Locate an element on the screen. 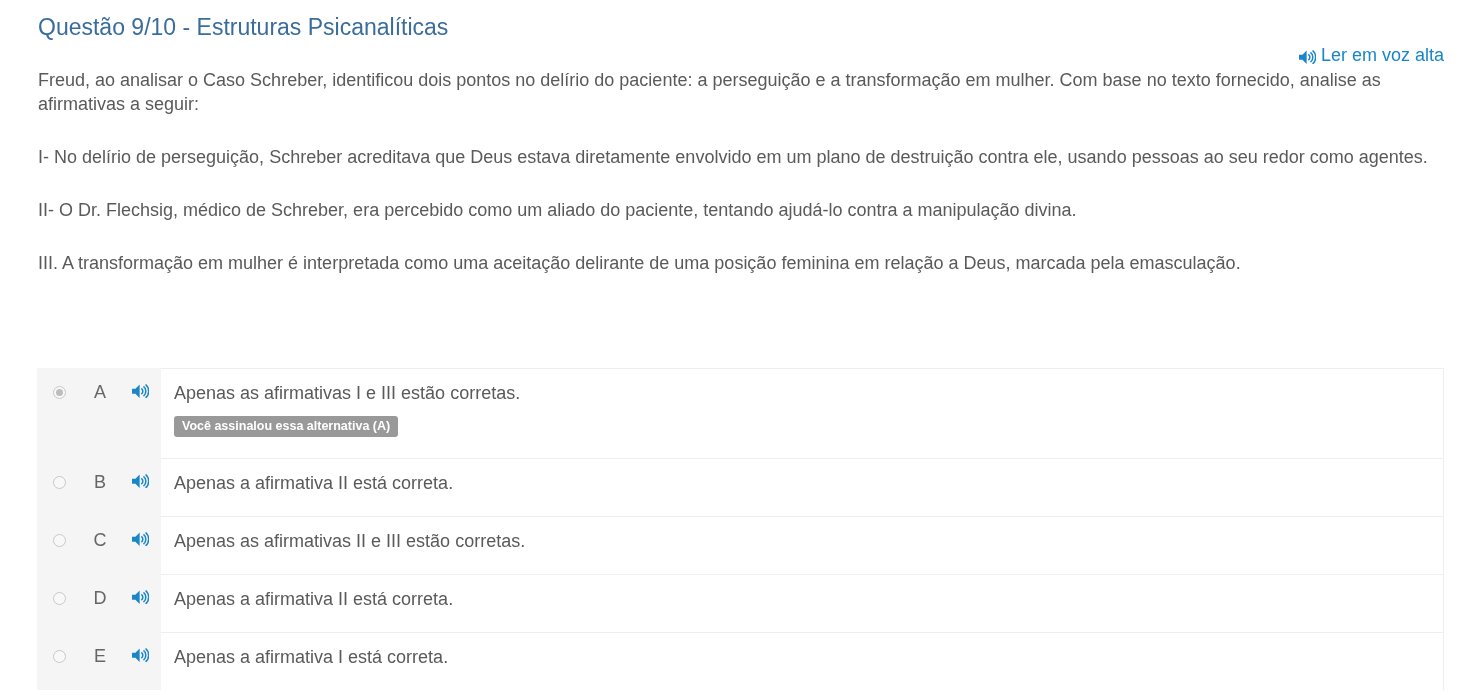  question-paragraph: Freud, ao analisar o Caso Schreber, identificou dois pontos no delírio do paciente: a perseguição e a transformação em mulher. Com base no texto fornecido, analise as afirmativas a seguir: is located at coordinates (710, 92).